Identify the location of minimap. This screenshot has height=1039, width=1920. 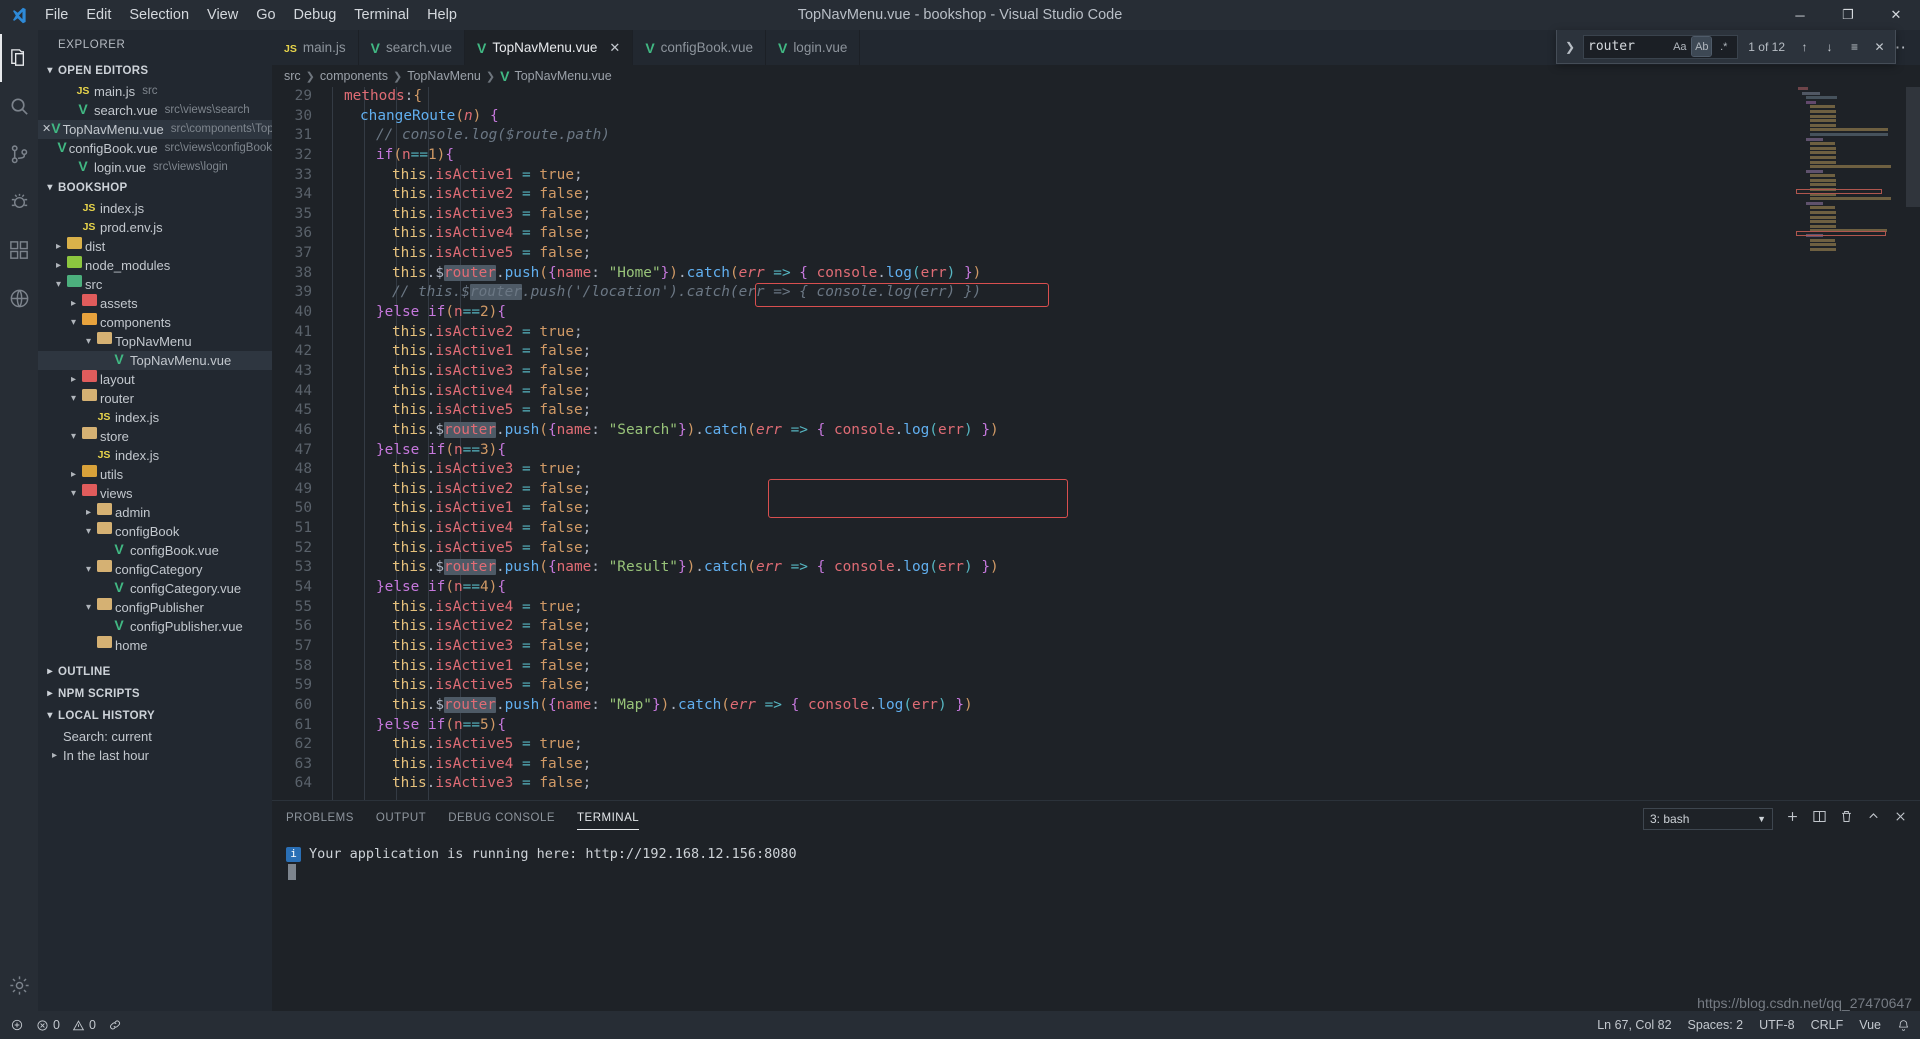
(1850, 443).